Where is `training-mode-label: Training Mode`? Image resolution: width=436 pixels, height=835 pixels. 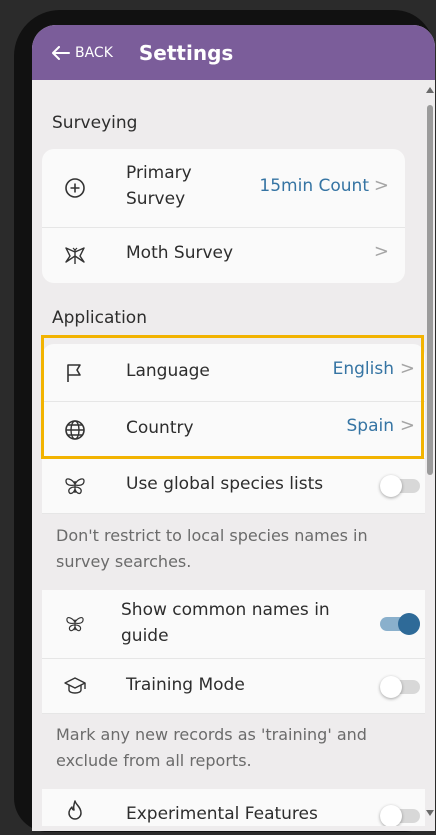
training-mode-label: Training Mode is located at coordinates (185, 685).